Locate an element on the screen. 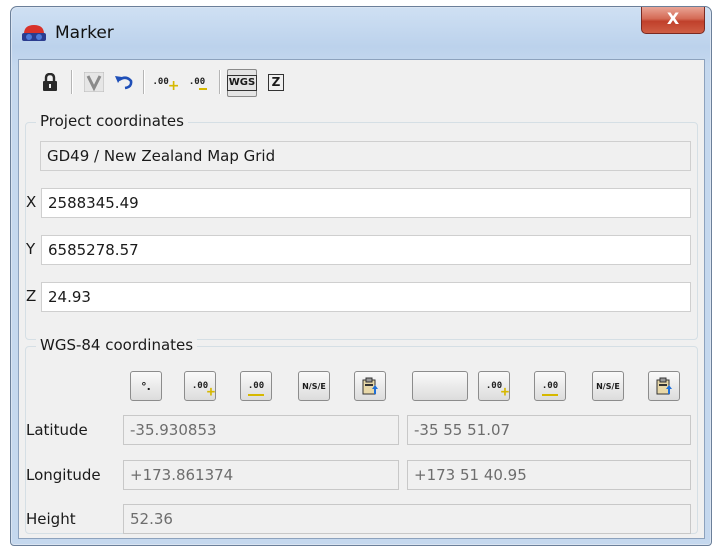 The height and width of the screenshot is (552, 718). wgs-toggle-button: WGS is located at coordinates (242, 83).